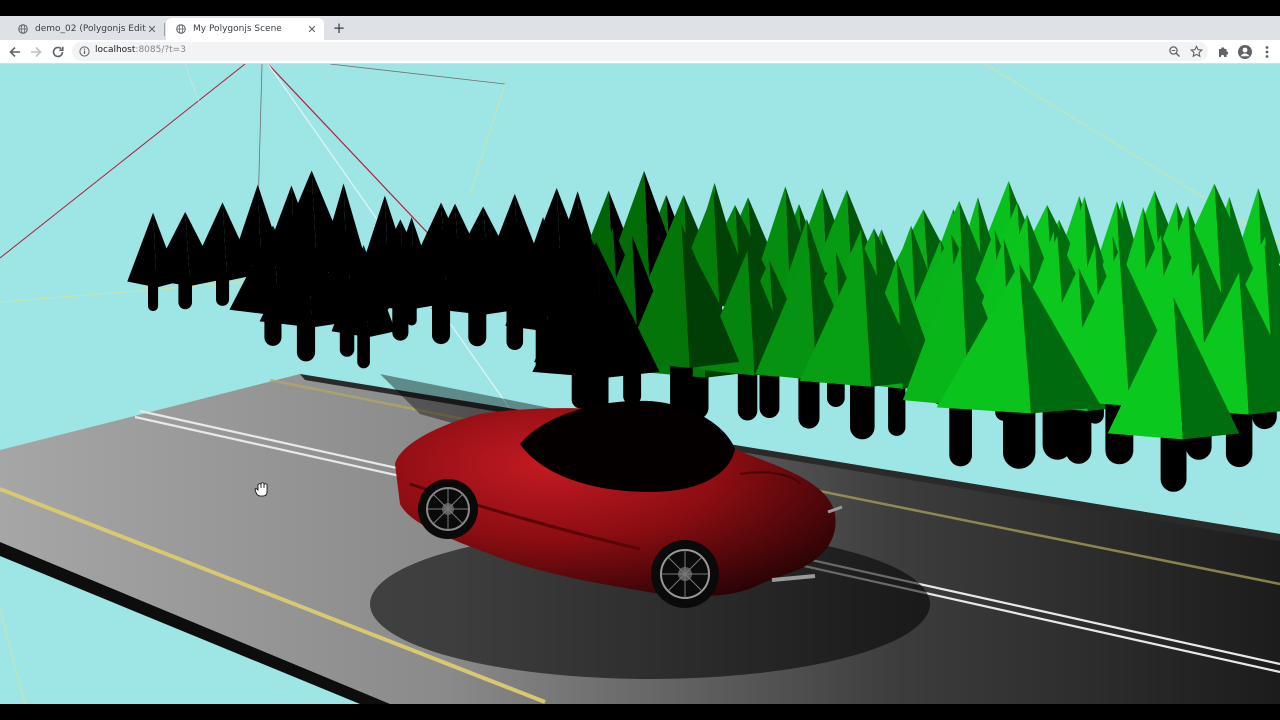  Describe the element at coordinates (164, 29) in the screenshot. I see `tab-separator` at that location.